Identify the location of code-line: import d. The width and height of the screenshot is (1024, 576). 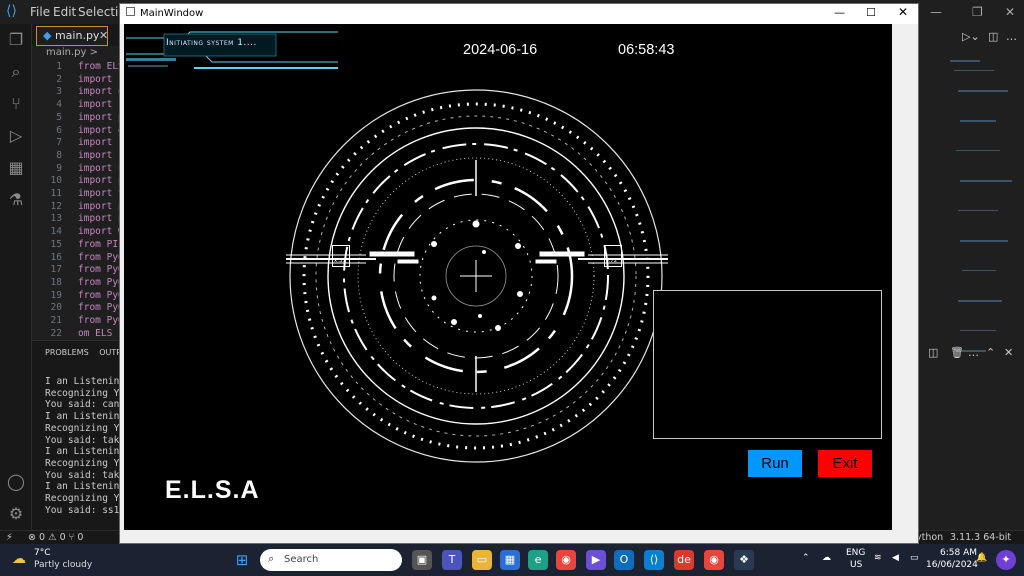
(101, 130).